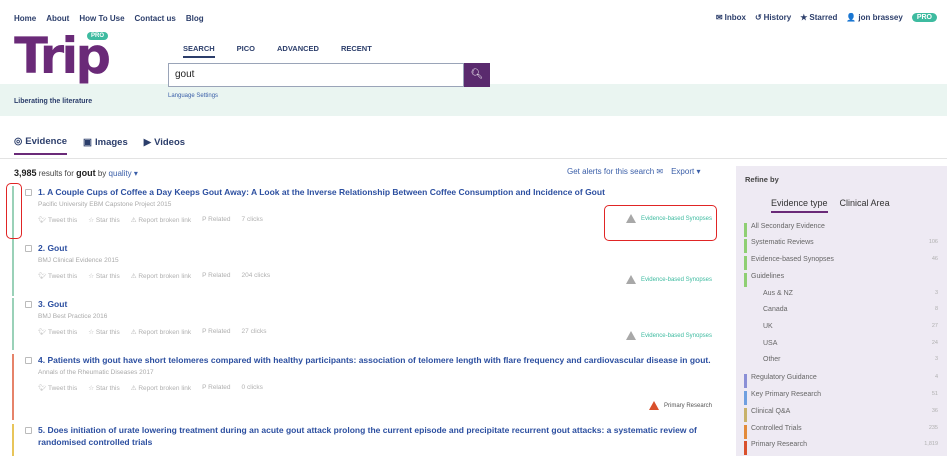 The image size is (947, 456). What do you see at coordinates (101, 18) in the screenshot?
I see `nav-how-to-use: How To Use` at bounding box center [101, 18].